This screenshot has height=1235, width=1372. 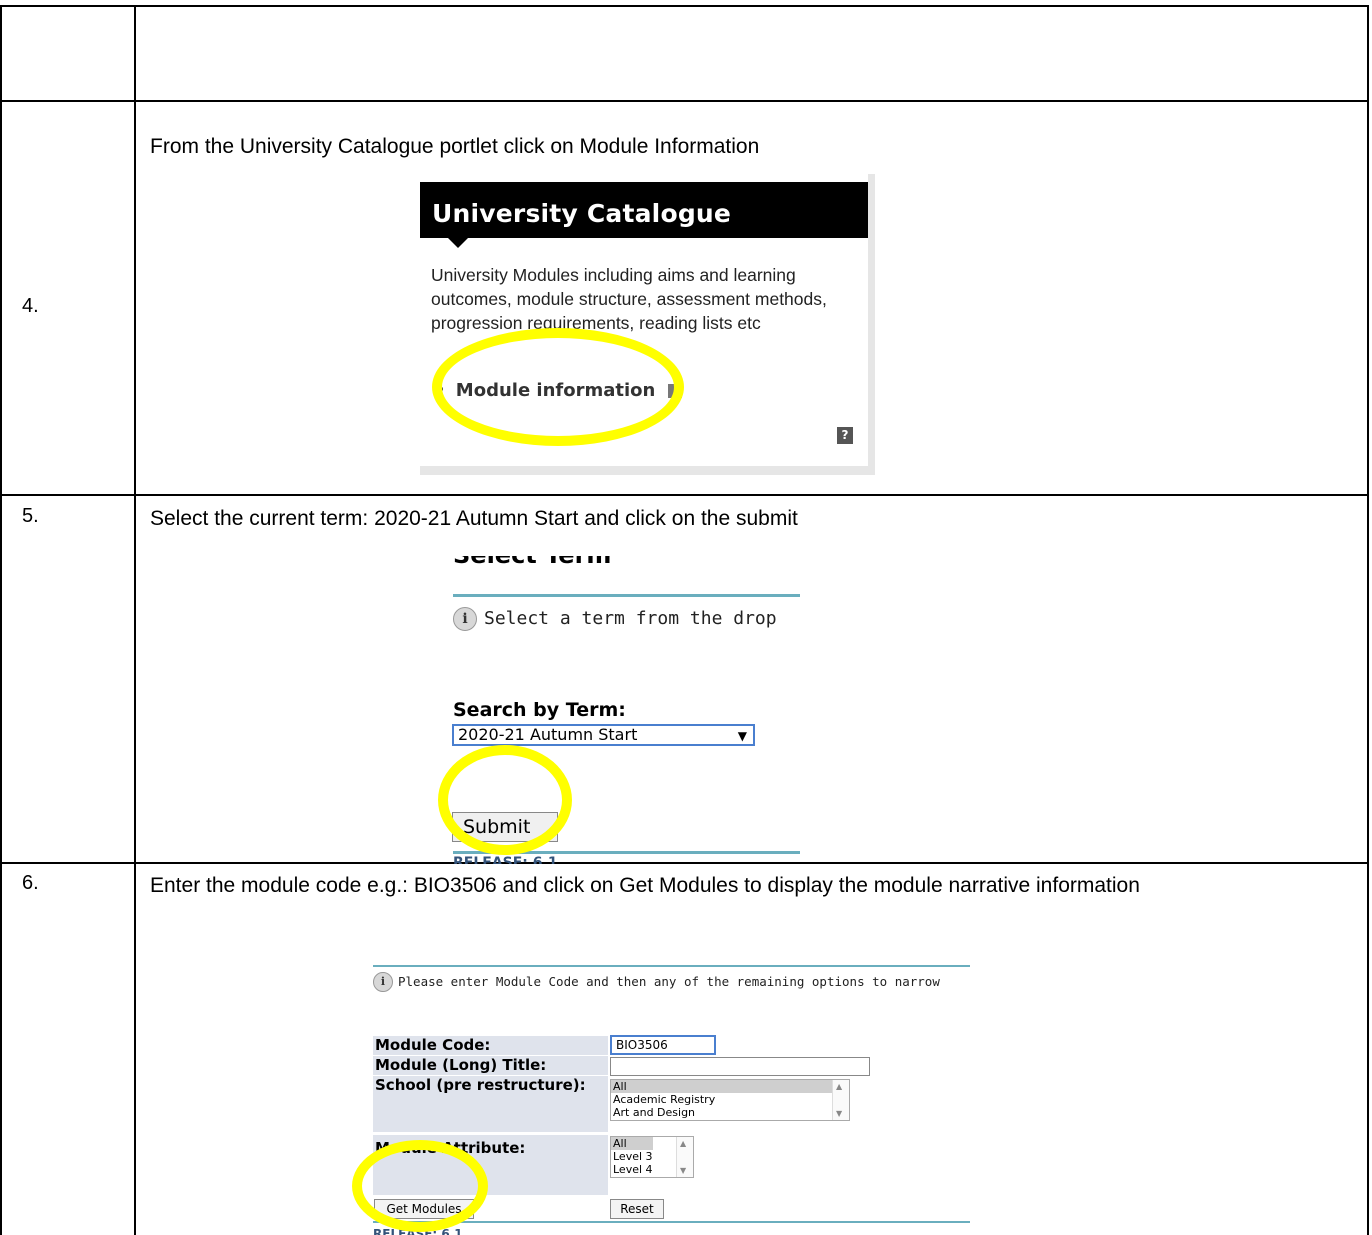 I want to click on school-scrollbar: ▲ ▼, so click(x=840, y=1100).